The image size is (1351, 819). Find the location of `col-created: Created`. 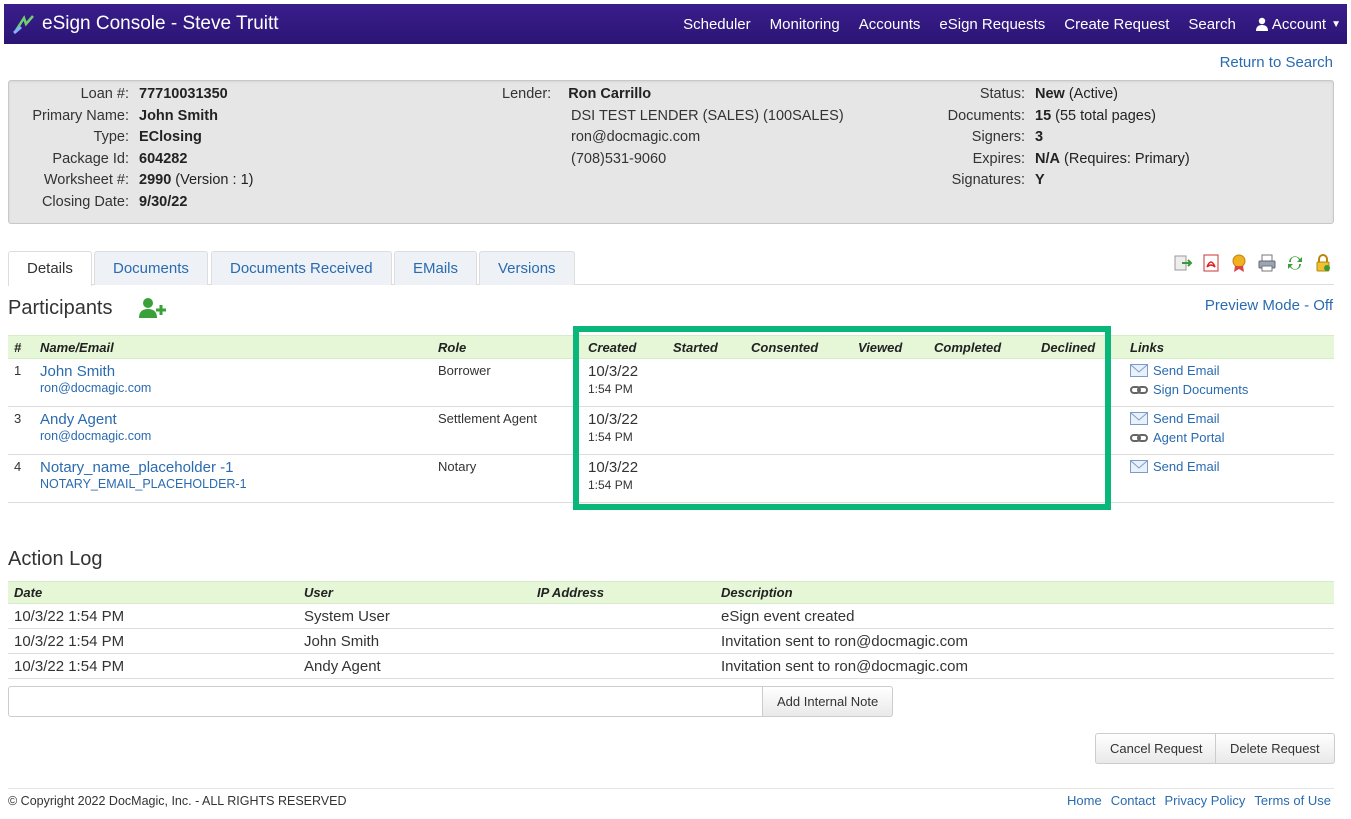

col-created: Created is located at coordinates (624, 347).